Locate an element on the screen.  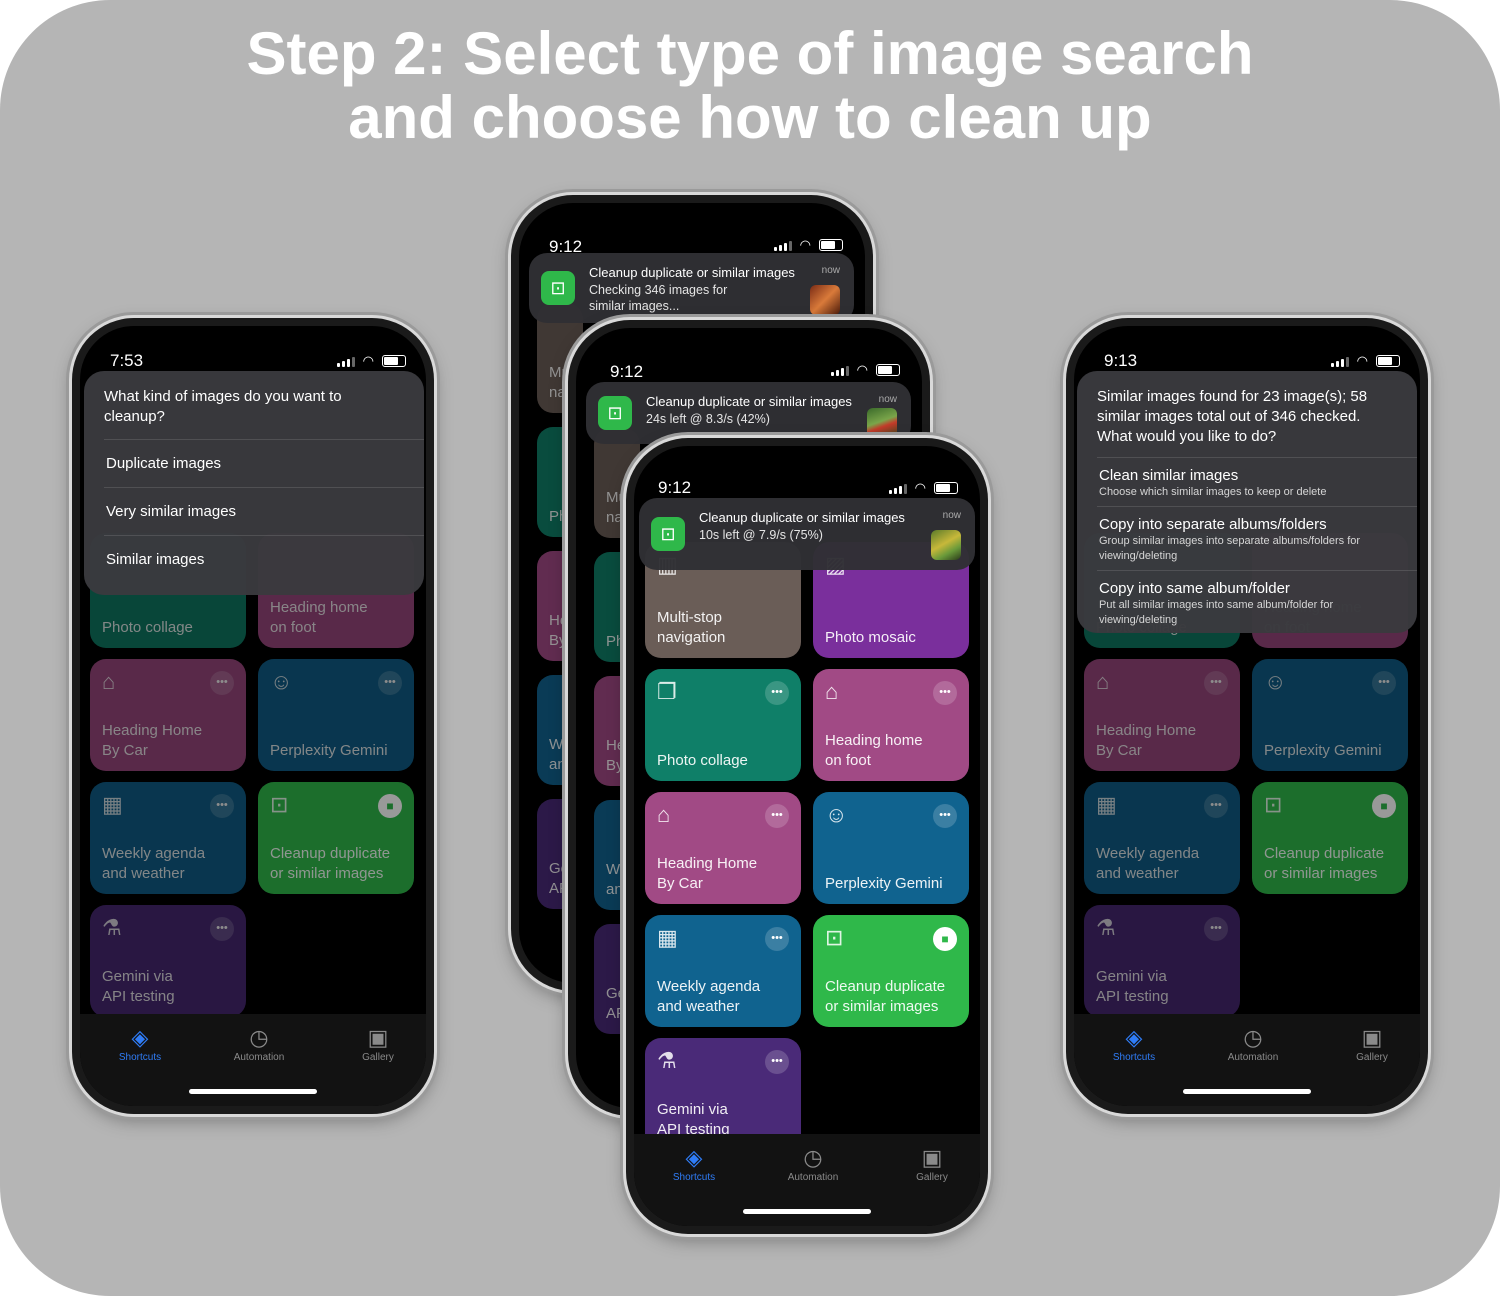
notification-body: 10s left @ 7.9/s (75%) is located at coordinates (761, 535).